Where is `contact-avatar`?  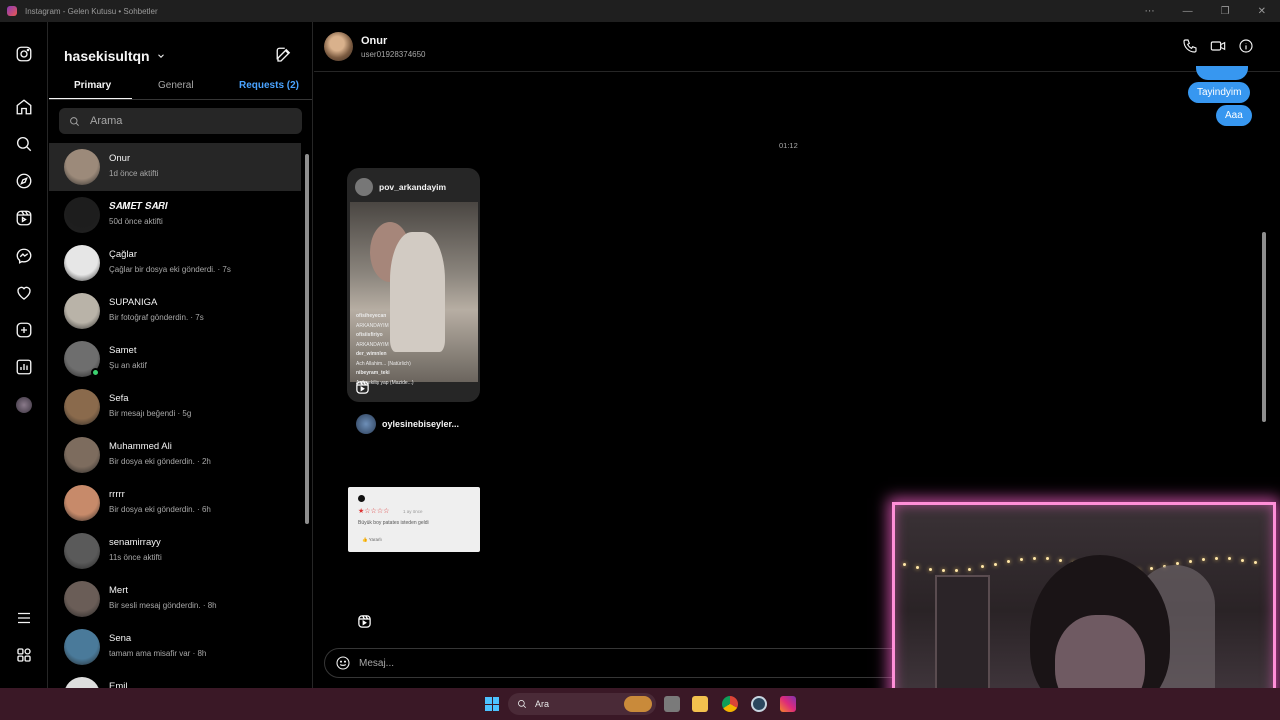 contact-avatar is located at coordinates (338, 46).